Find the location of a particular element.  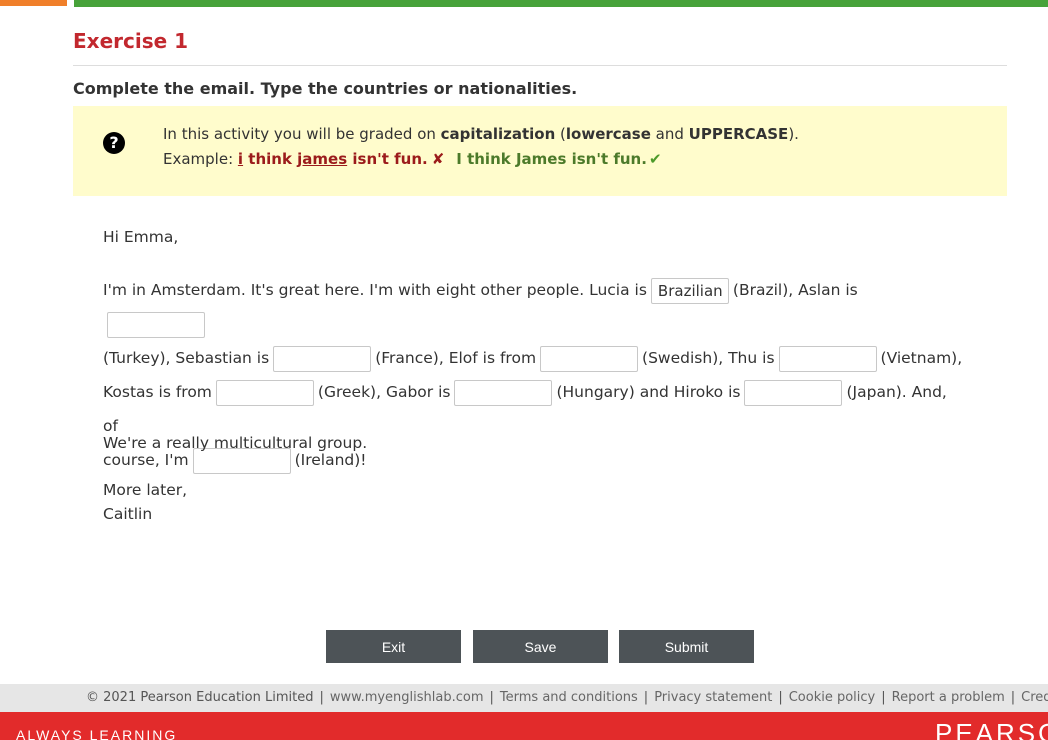

email-greeting: Hi Emma, is located at coordinates (141, 237).